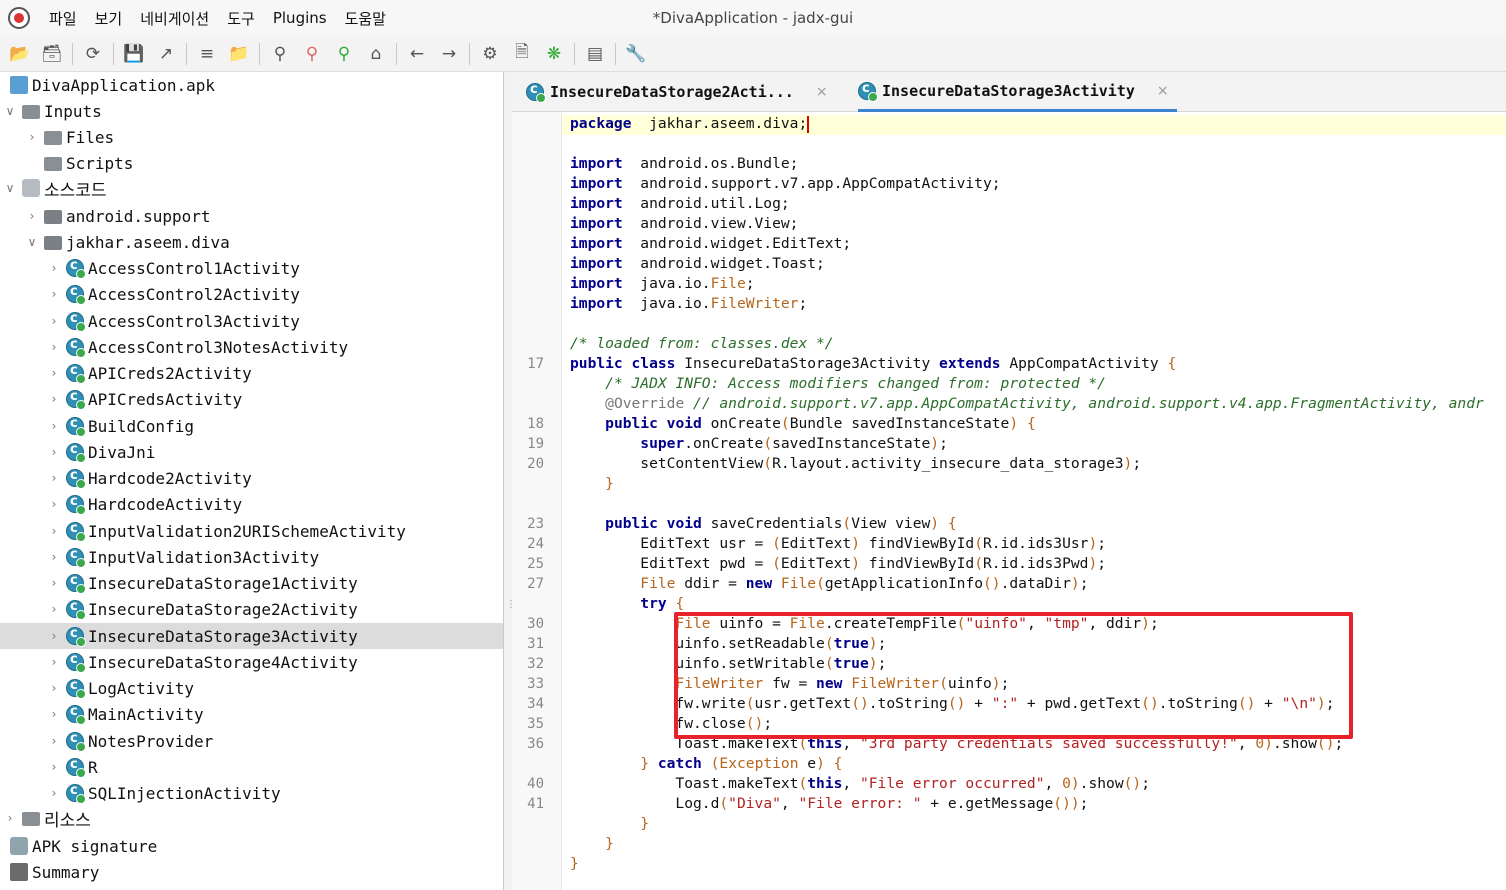 This screenshot has height=890, width=1506. What do you see at coordinates (741, 423) in the screenshot?
I see `code-token: onCreate` at bounding box center [741, 423].